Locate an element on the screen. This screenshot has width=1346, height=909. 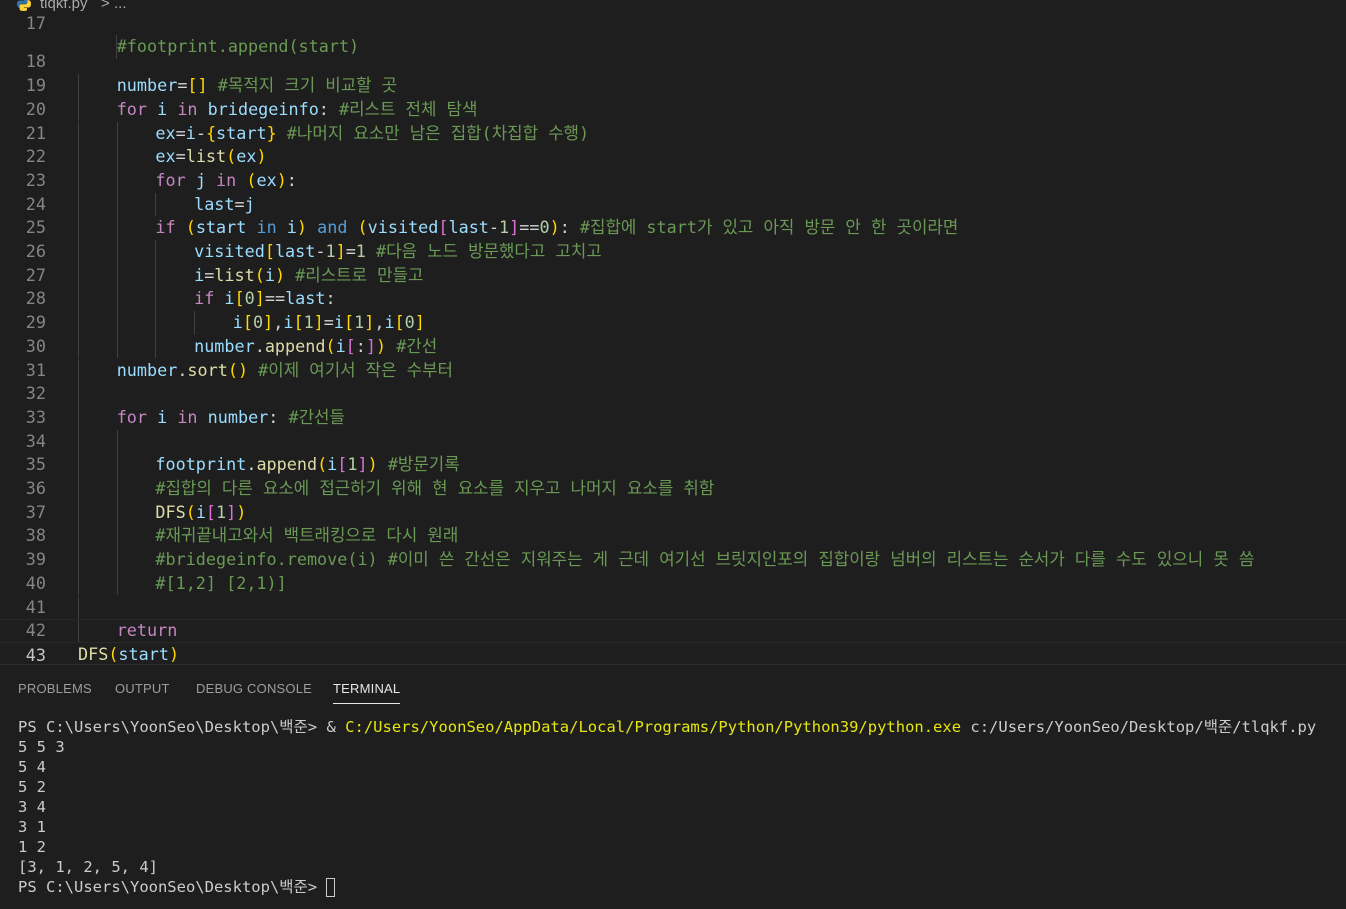
tab-output: OUTPUT is located at coordinates (142, 688).